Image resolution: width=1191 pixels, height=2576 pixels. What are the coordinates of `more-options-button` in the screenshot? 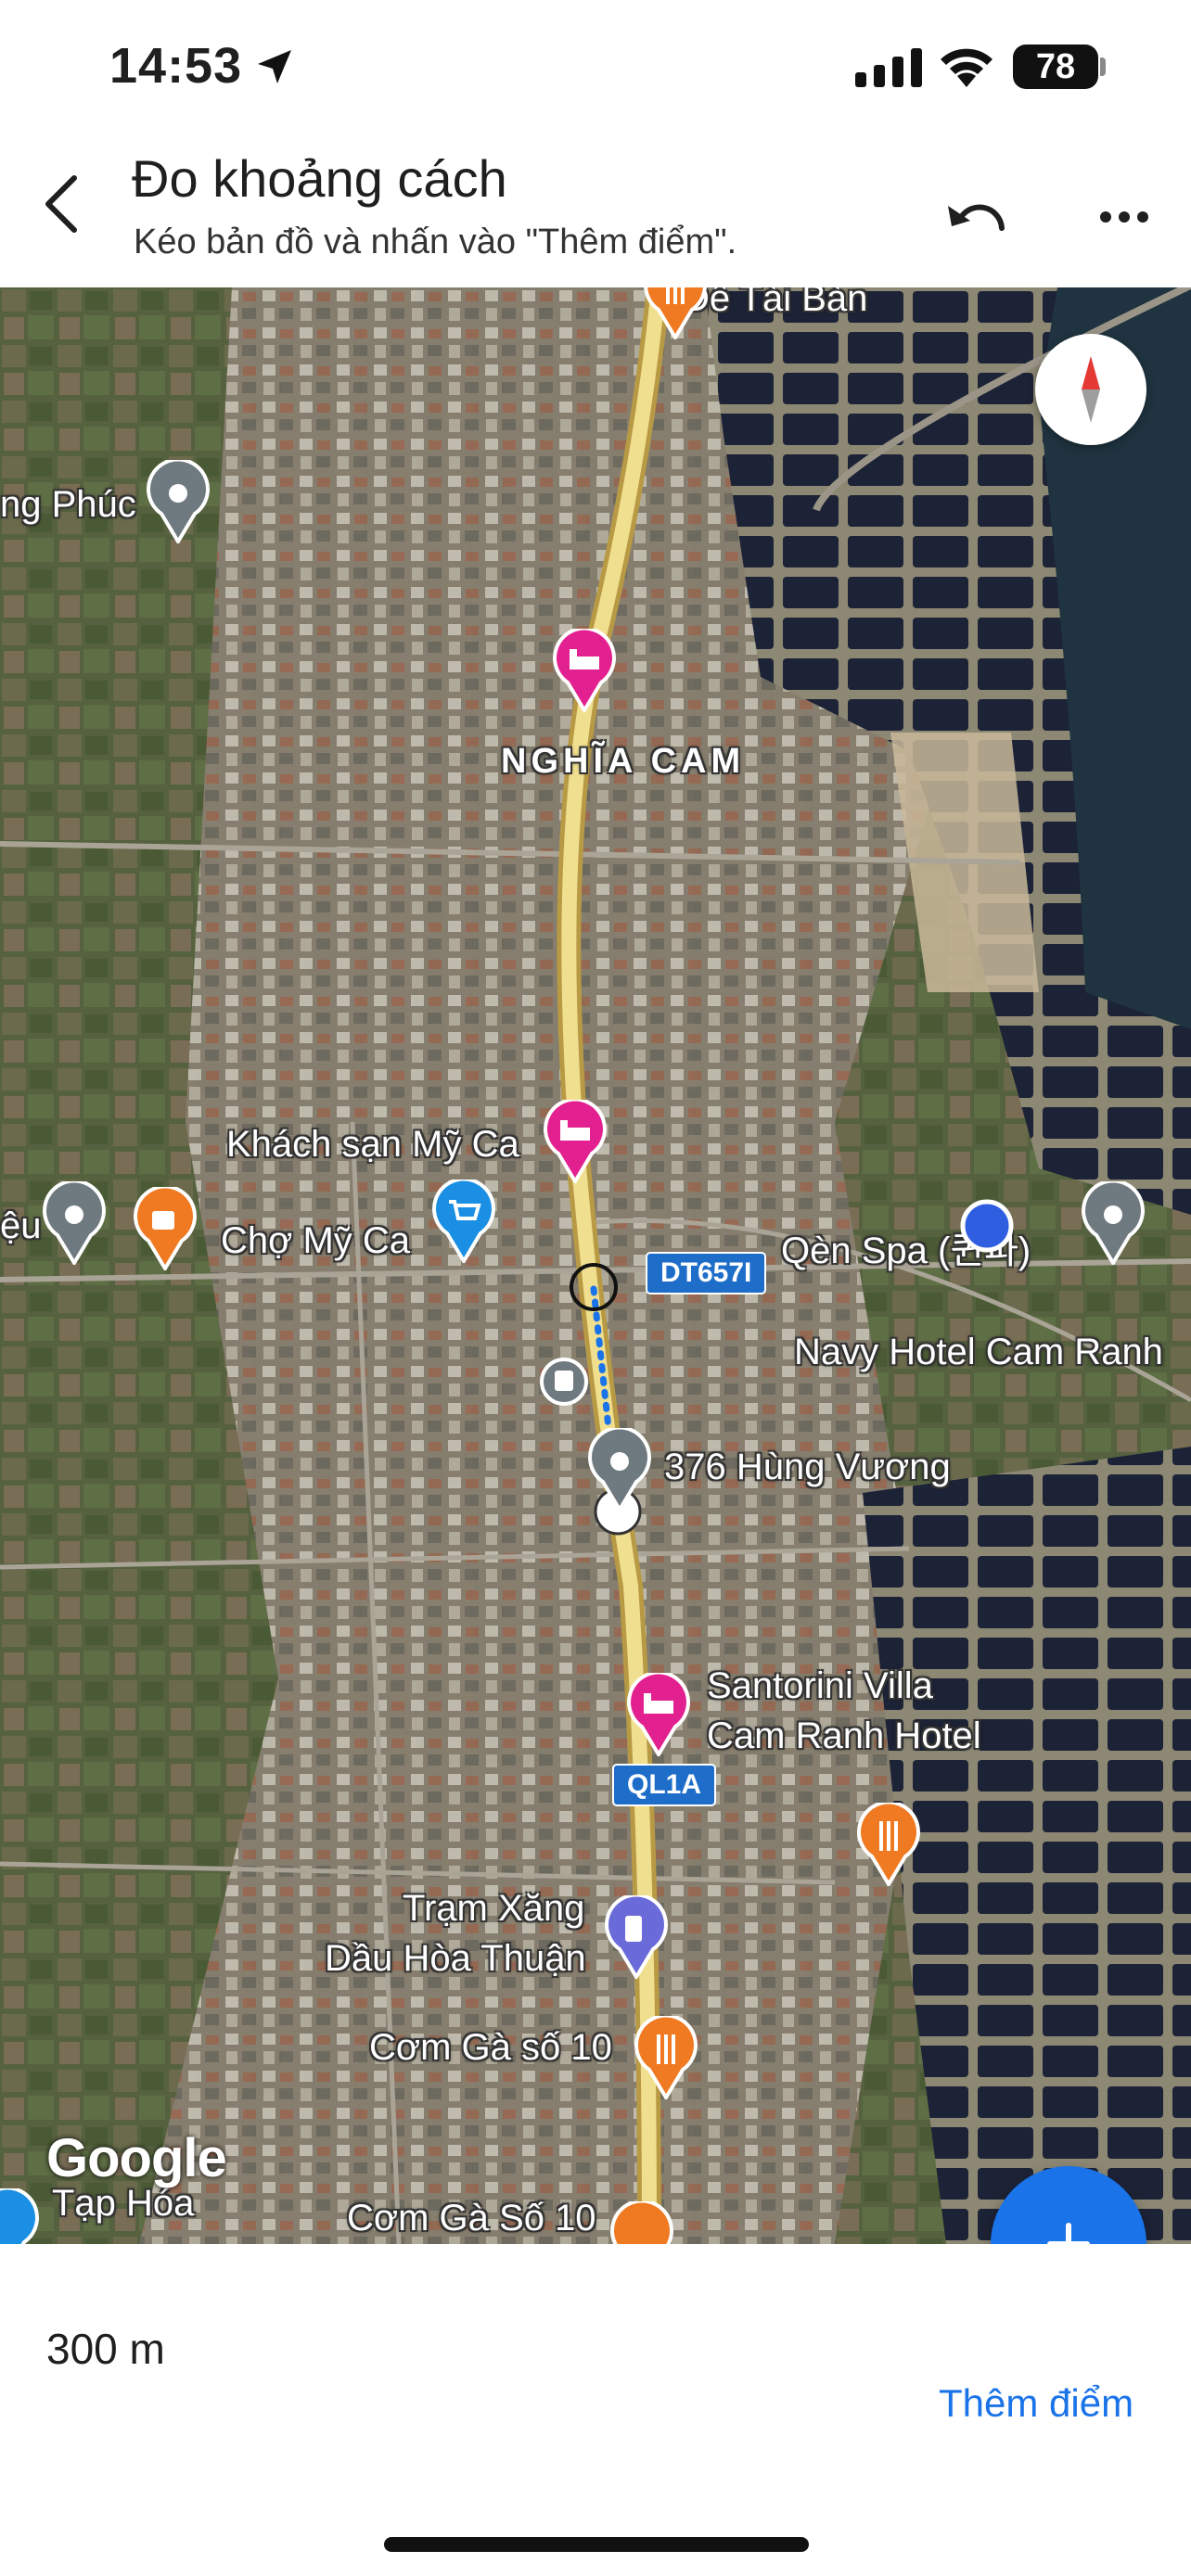 It's located at (1128, 217).